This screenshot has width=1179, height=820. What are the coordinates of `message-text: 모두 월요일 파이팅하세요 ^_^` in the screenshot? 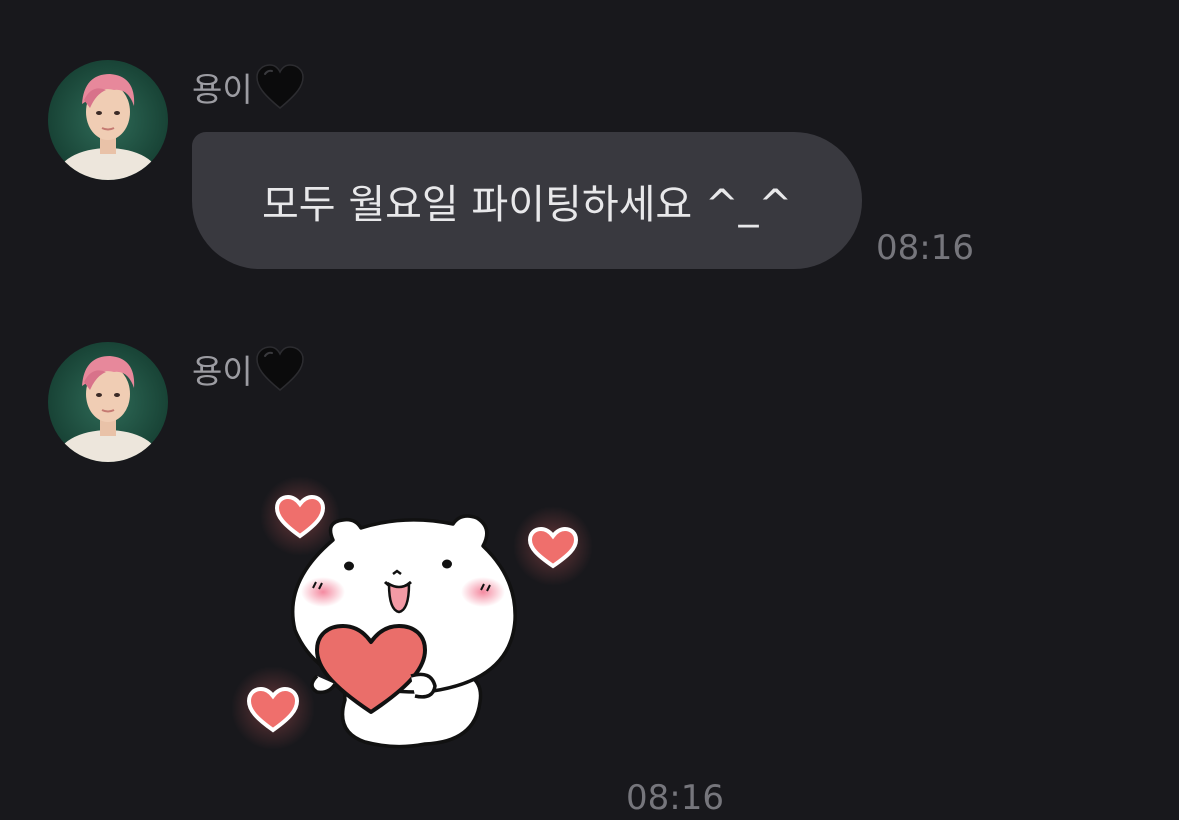 It's located at (527, 204).